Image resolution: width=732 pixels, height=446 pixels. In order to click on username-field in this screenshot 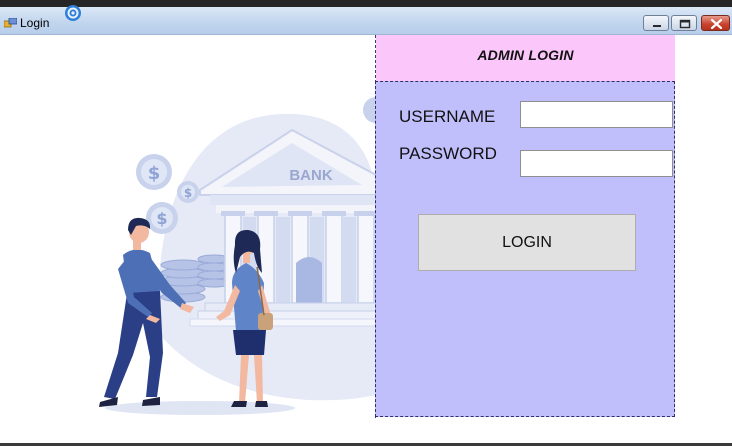, I will do `click(596, 114)`.